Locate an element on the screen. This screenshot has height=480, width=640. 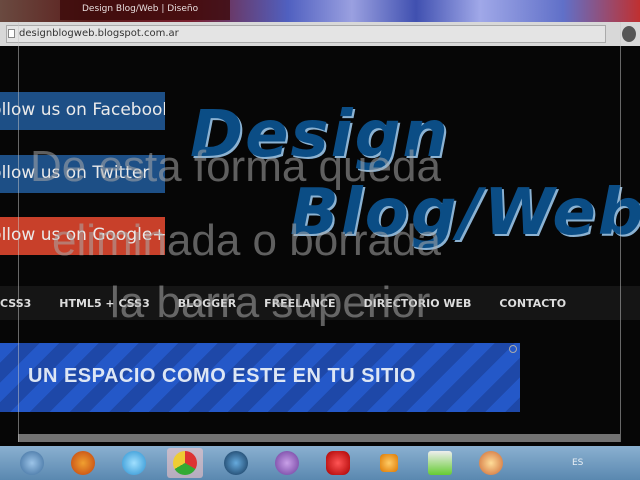
address-bar: designblogweb.blogspot.com.ar is located at coordinates (320, 34).